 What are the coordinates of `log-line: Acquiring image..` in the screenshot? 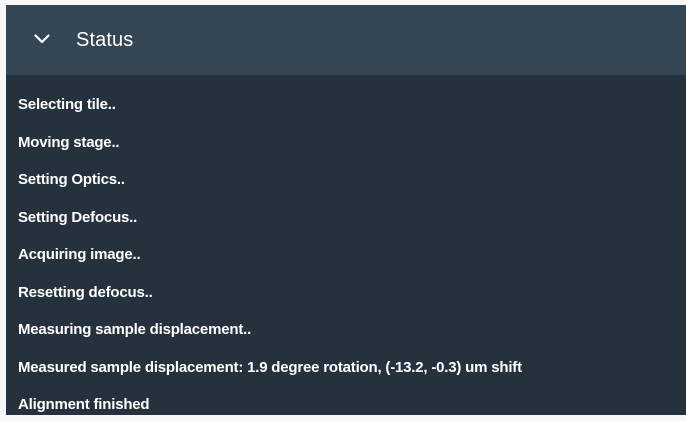 It's located at (79, 254).